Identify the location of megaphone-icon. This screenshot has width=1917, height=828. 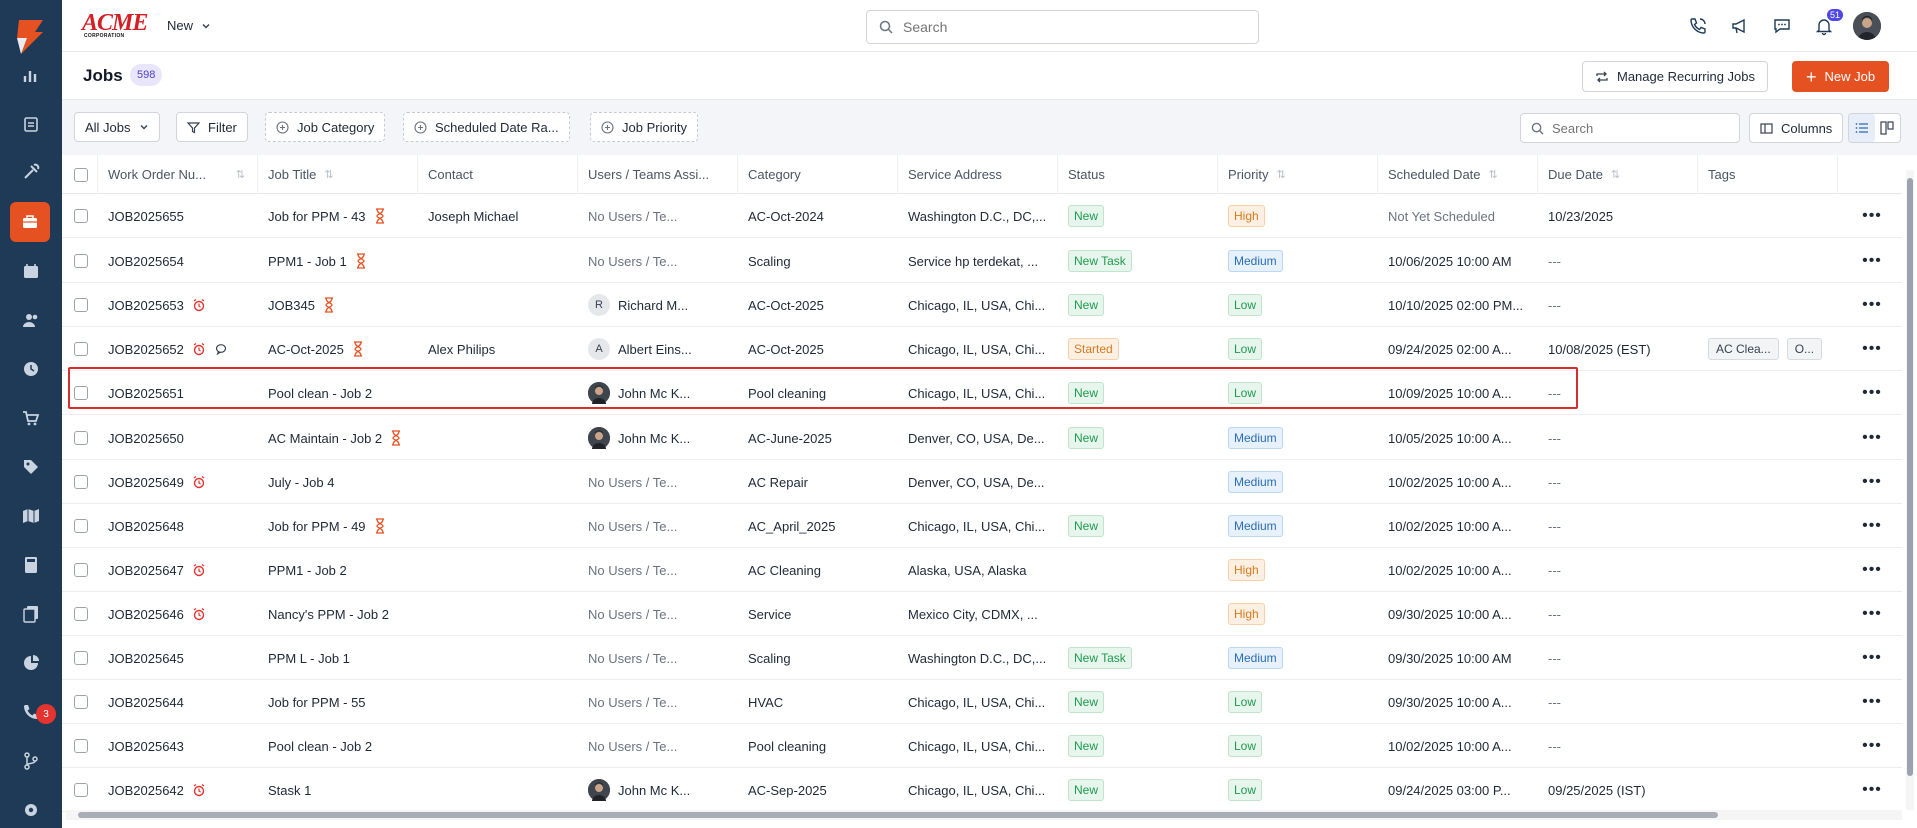
(1740, 26).